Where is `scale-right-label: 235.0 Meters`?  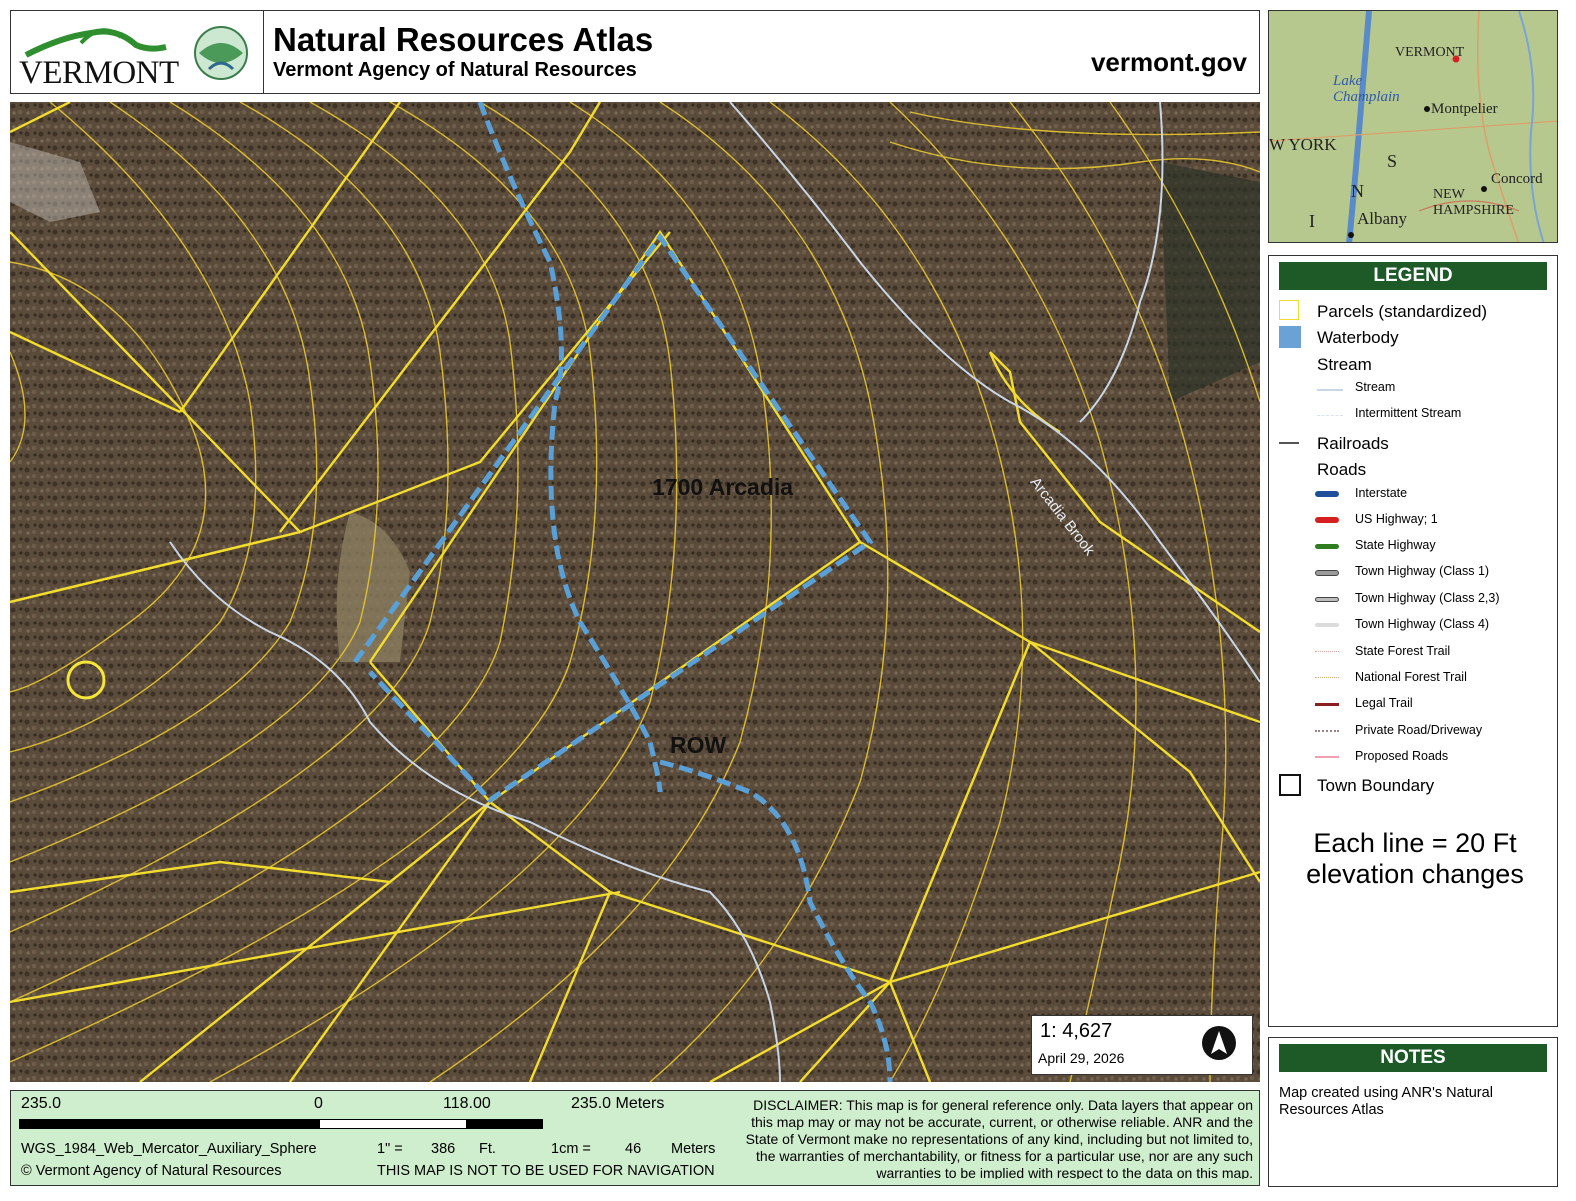
scale-right-label: 235.0 Meters is located at coordinates (618, 1103).